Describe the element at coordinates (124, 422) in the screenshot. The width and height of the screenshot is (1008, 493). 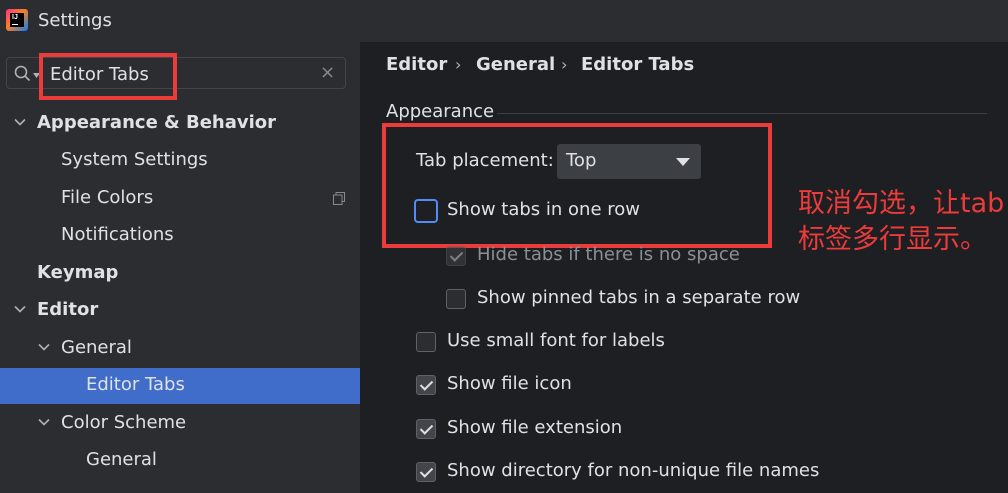
I see `sidebar-item-label: Color Scheme` at that location.